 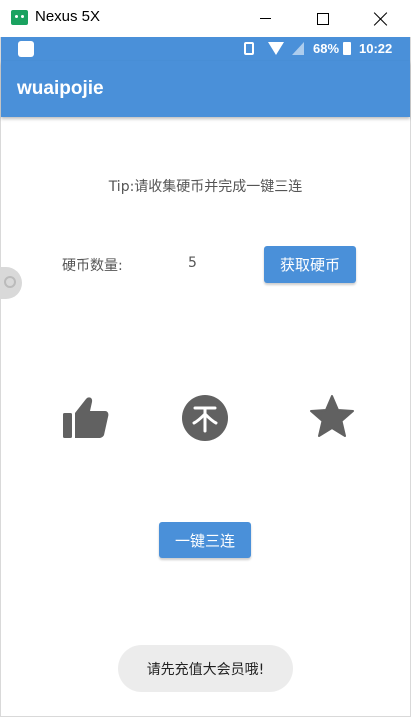 I want to click on android-emulator-icon, so click(x=19, y=17).